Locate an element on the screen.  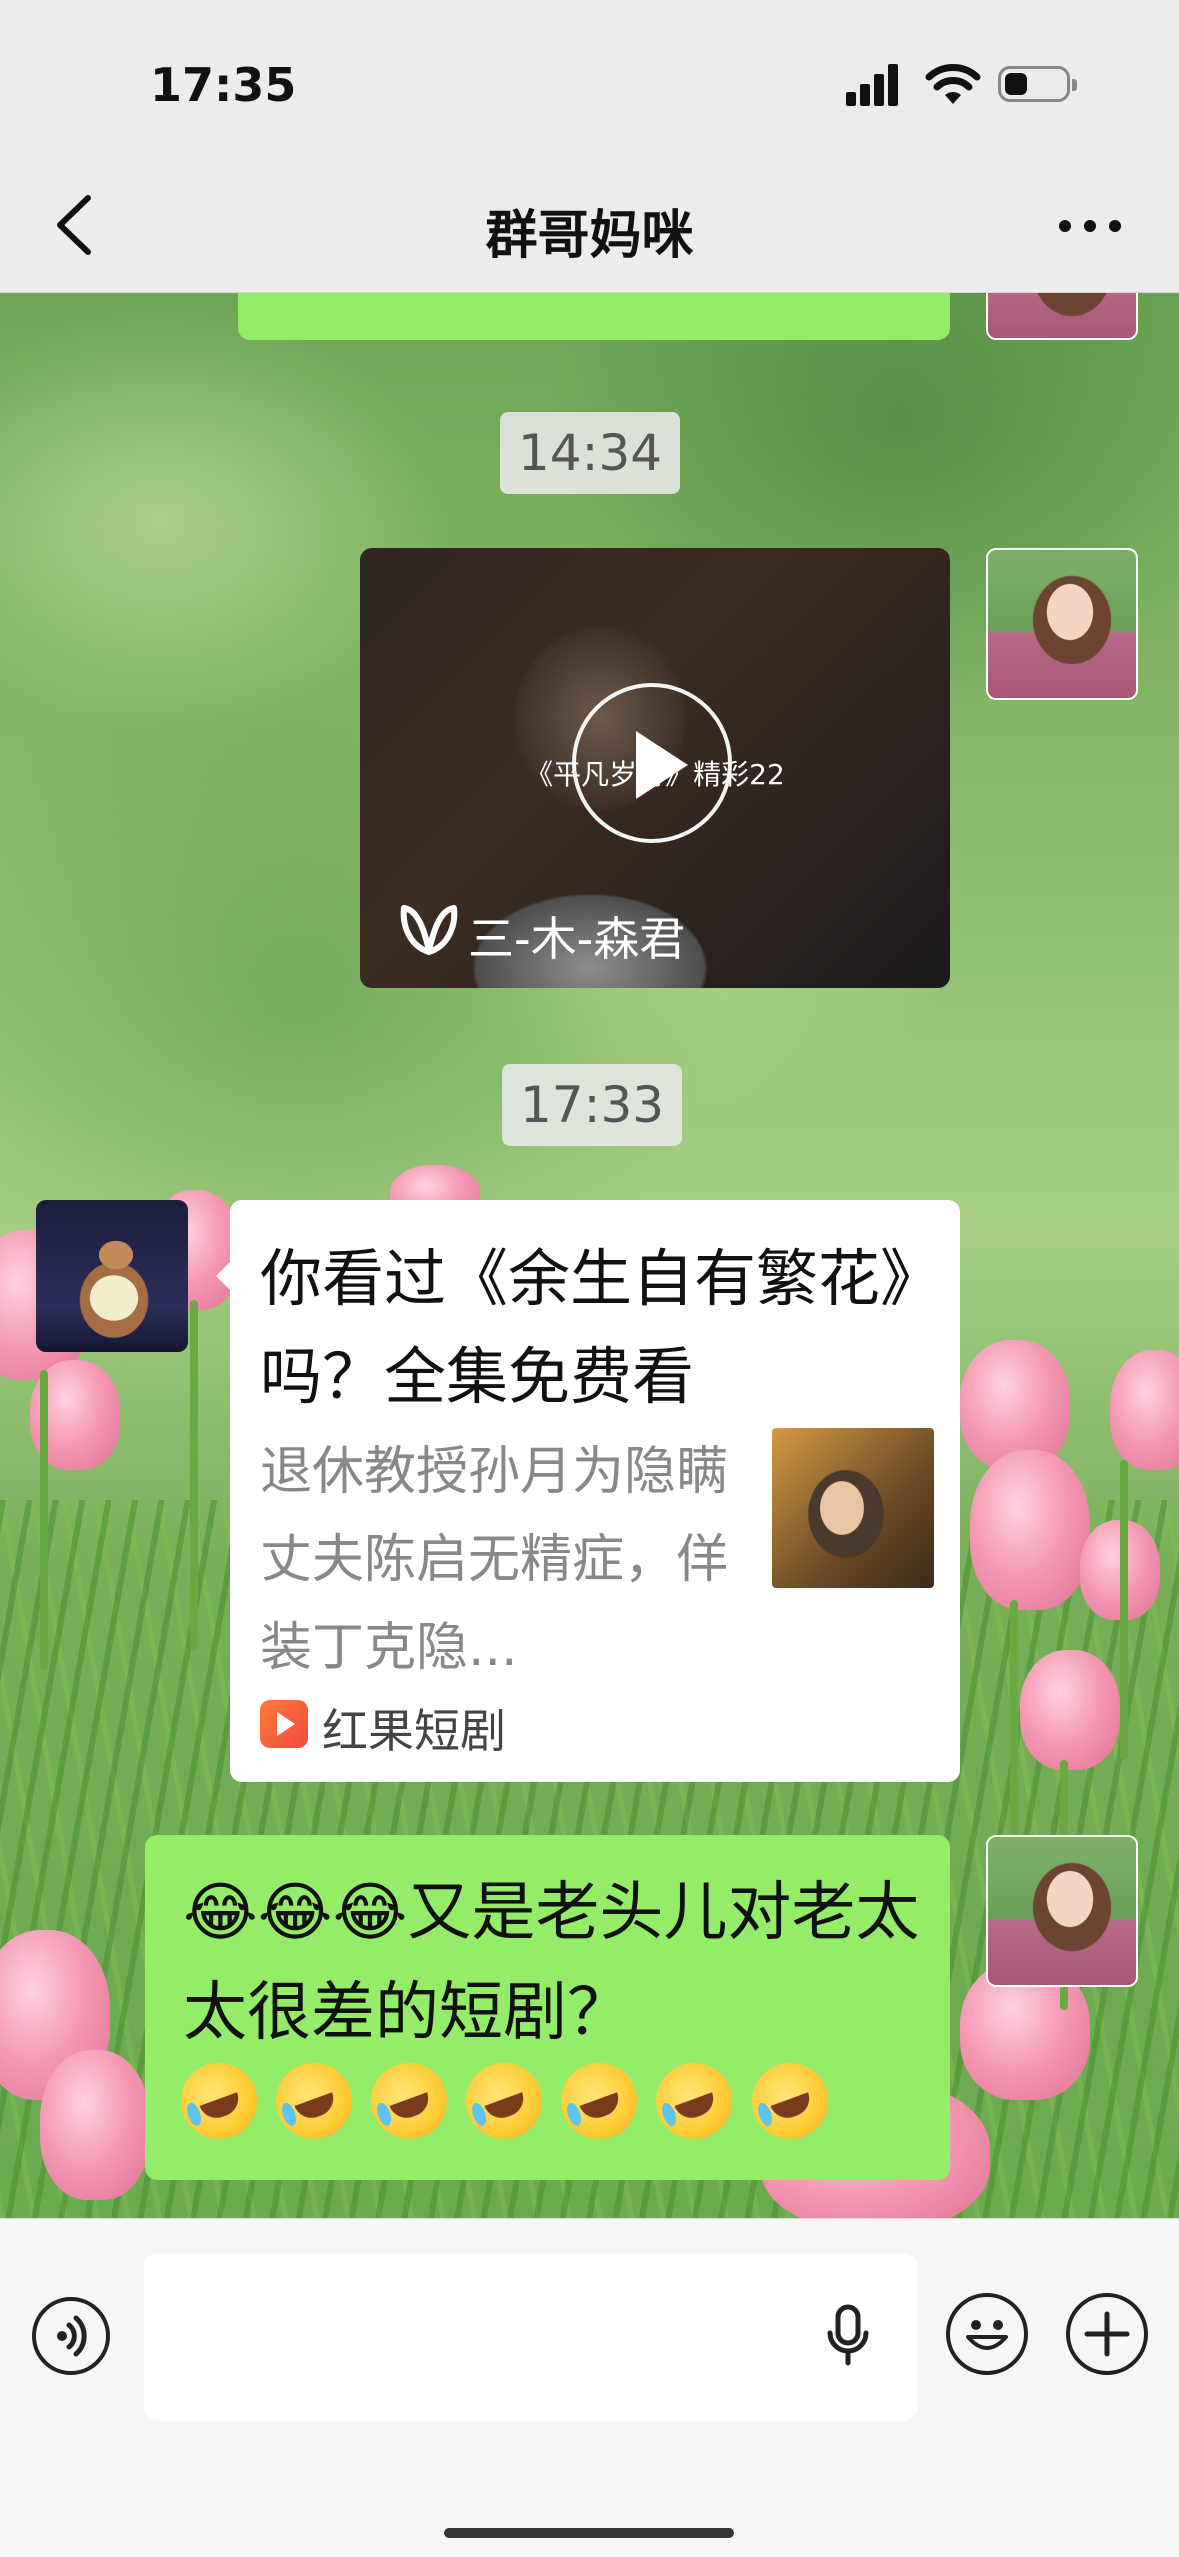
plus-icon is located at coordinates (1107, 2334).